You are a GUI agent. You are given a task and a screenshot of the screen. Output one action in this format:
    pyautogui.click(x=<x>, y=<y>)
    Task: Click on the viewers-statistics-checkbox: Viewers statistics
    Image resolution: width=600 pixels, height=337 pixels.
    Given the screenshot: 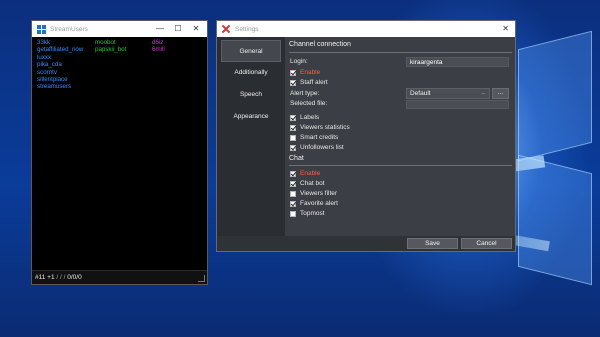 What is the action you would take?
    pyautogui.click(x=320, y=127)
    